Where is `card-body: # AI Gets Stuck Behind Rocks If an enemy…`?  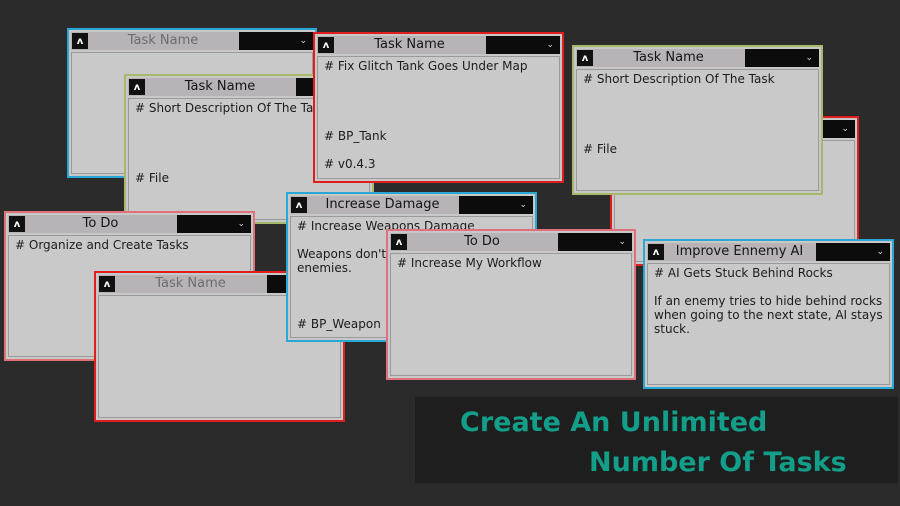 card-body: # AI Gets Stuck Behind Rocks If an enemy… is located at coordinates (768, 324).